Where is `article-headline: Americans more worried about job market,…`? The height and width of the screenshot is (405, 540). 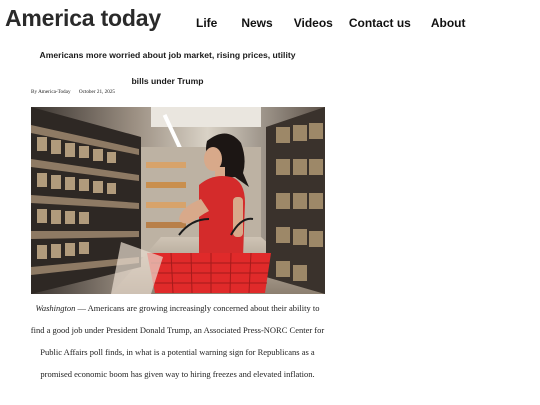 article-headline: Americans more worried about job market,… is located at coordinates (167, 68).